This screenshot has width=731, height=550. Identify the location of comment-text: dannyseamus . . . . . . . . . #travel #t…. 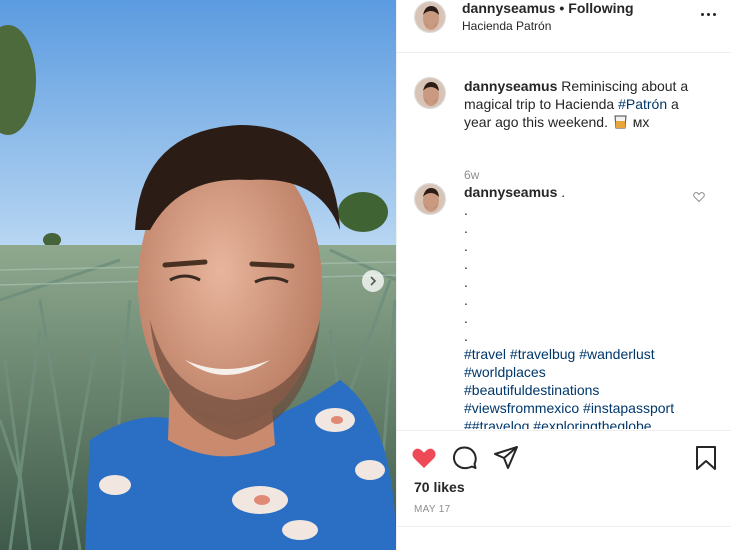
(579, 306).